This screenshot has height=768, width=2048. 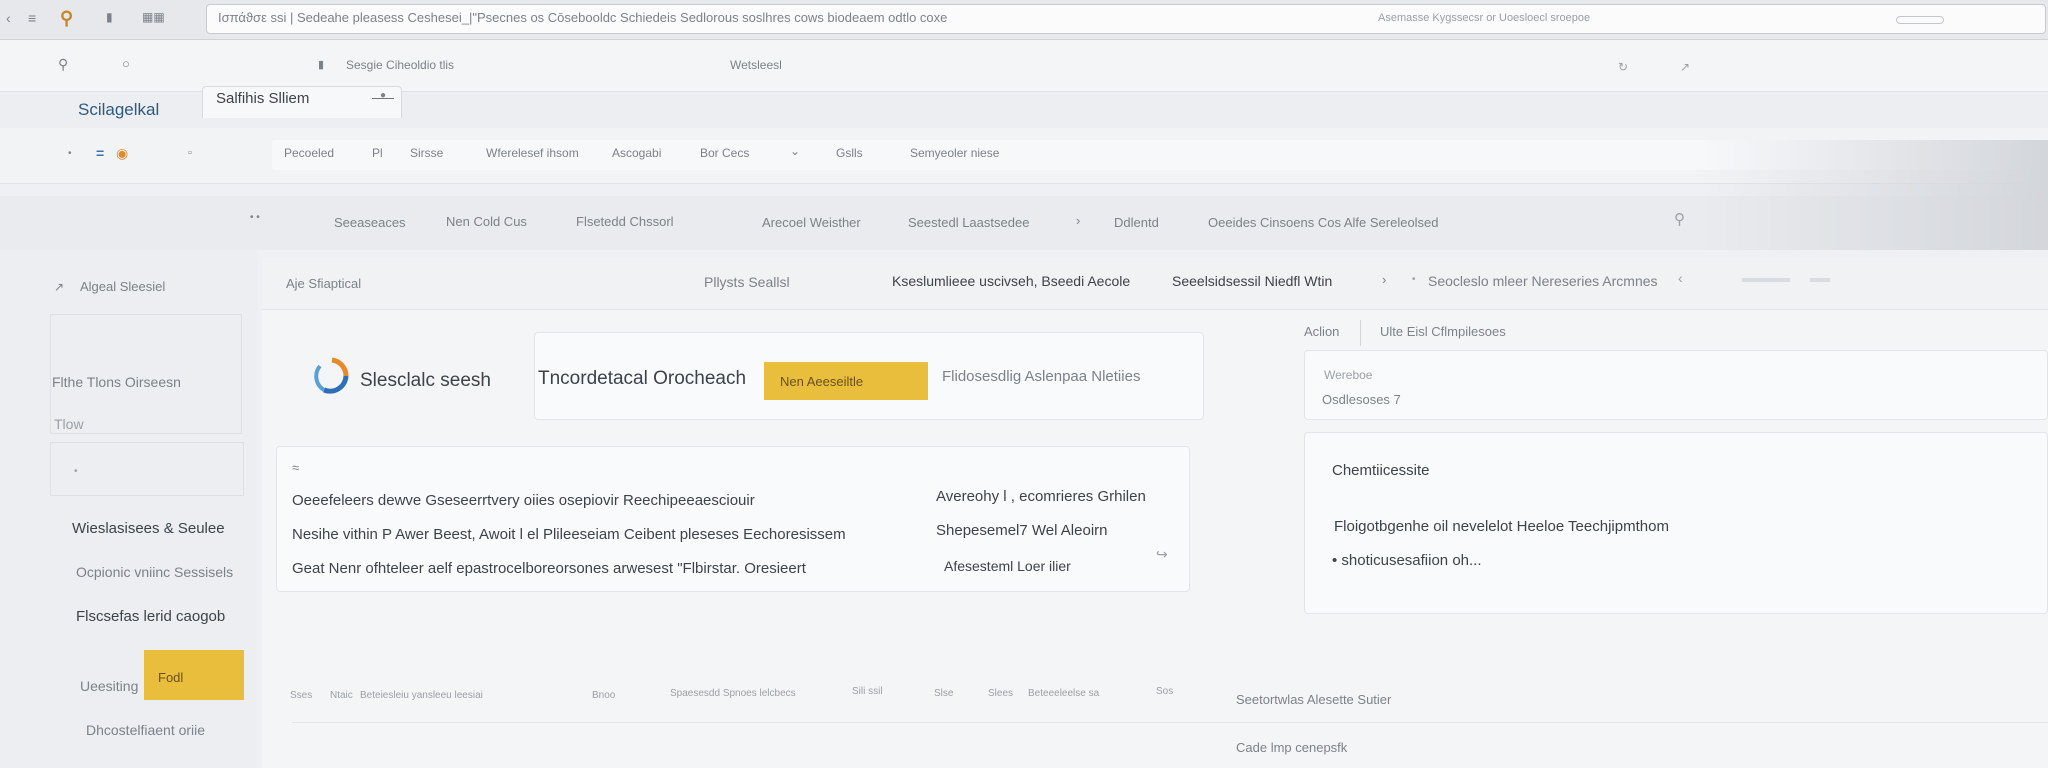 What do you see at coordinates (171, 677) in the screenshot?
I see `sidebar-action-button-label: Fodl` at bounding box center [171, 677].